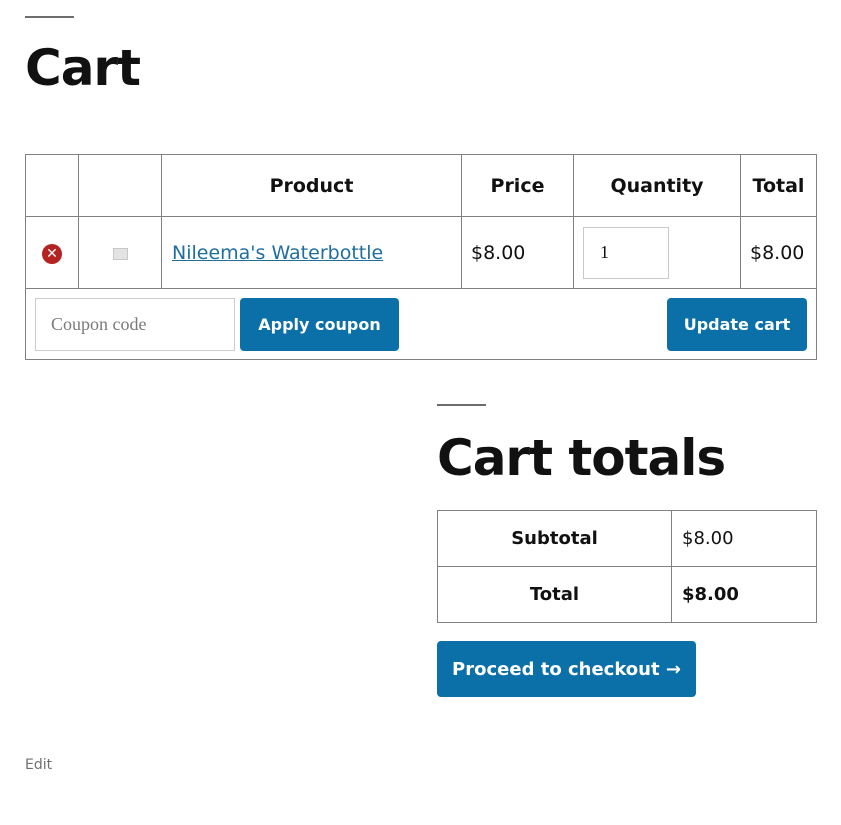 The width and height of the screenshot is (841, 825). Describe the element at coordinates (778, 252) in the screenshot. I see `line-total-cell: $8.00` at that location.